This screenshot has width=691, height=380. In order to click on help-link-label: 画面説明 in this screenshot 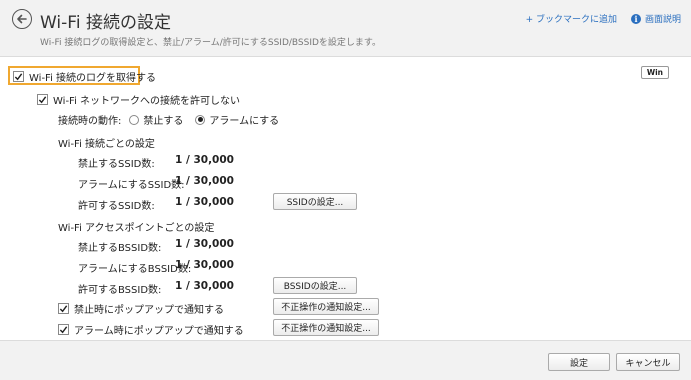, I will do `click(662, 20)`.